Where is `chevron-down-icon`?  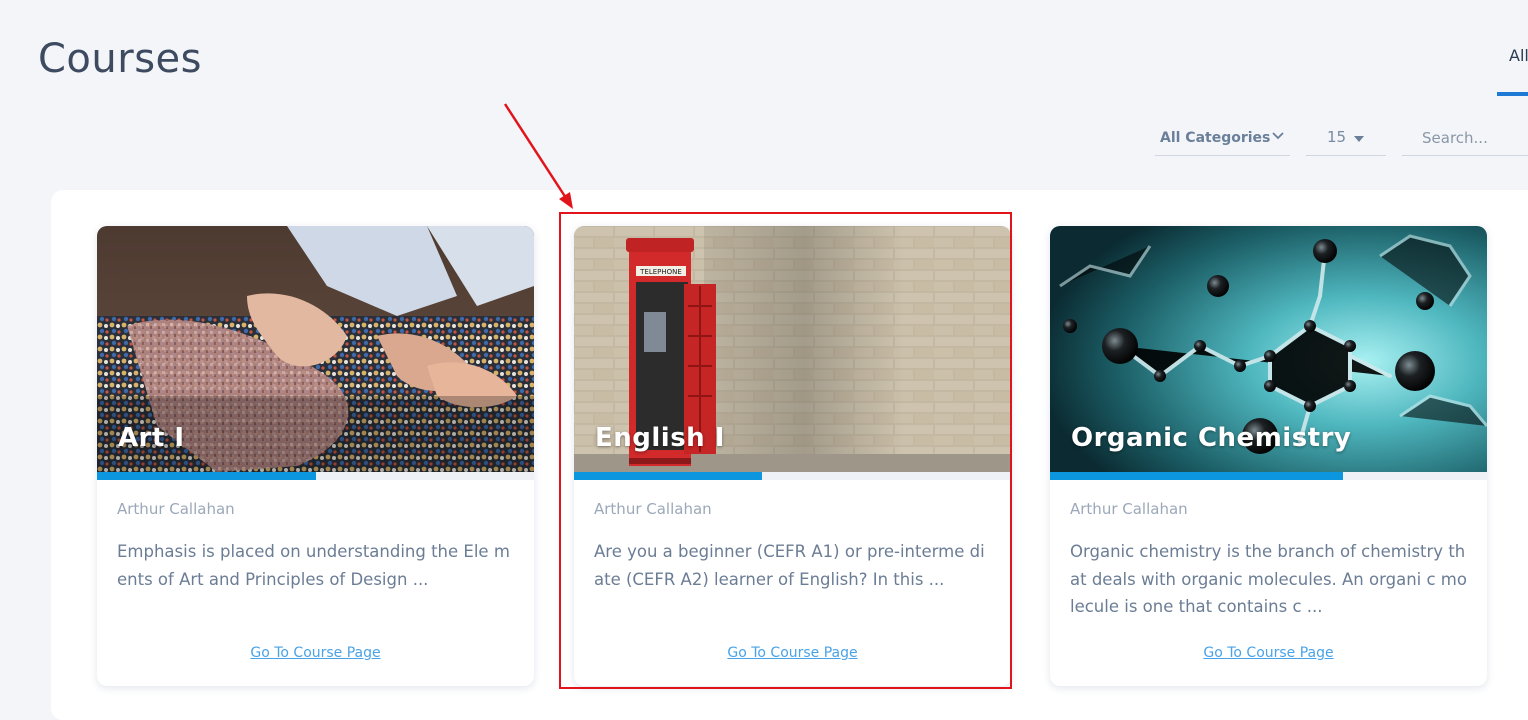 chevron-down-icon is located at coordinates (1278, 136).